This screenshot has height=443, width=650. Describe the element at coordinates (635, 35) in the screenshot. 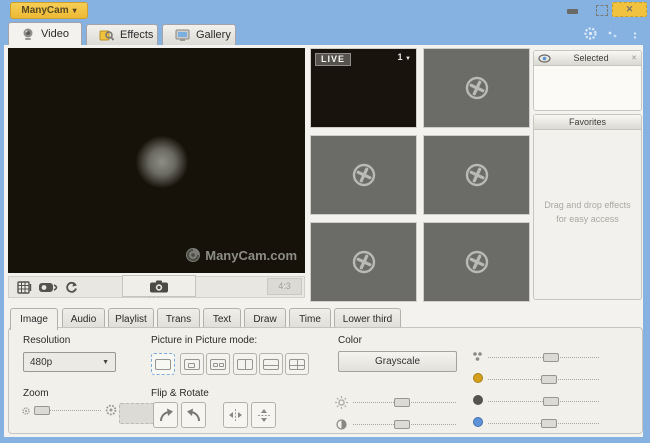

I see `more-icon` at that location.